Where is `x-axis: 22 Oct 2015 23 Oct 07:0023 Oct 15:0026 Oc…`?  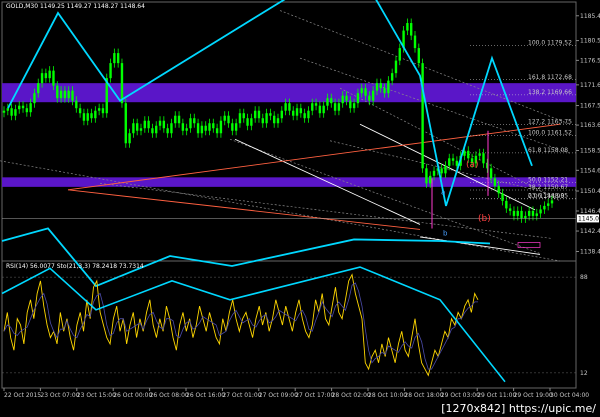 x-axis: 22 Oct 2015 23 Oct 07:0023 Oct 15:0026 Oc… is located at coordinates (296, 393).